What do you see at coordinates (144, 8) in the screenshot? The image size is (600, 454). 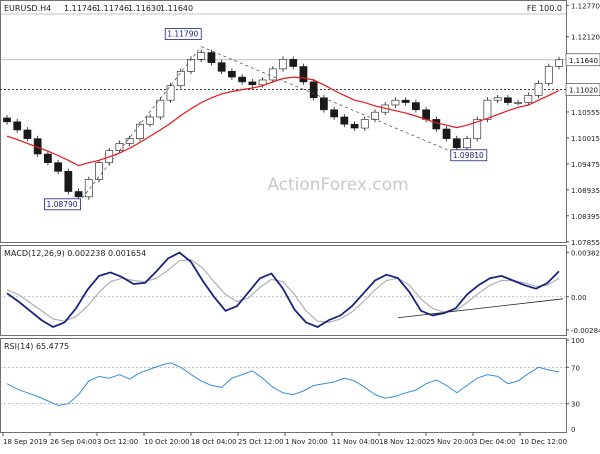 I see `ohlc-low: 1.11630` at bounding box center [144, 8].